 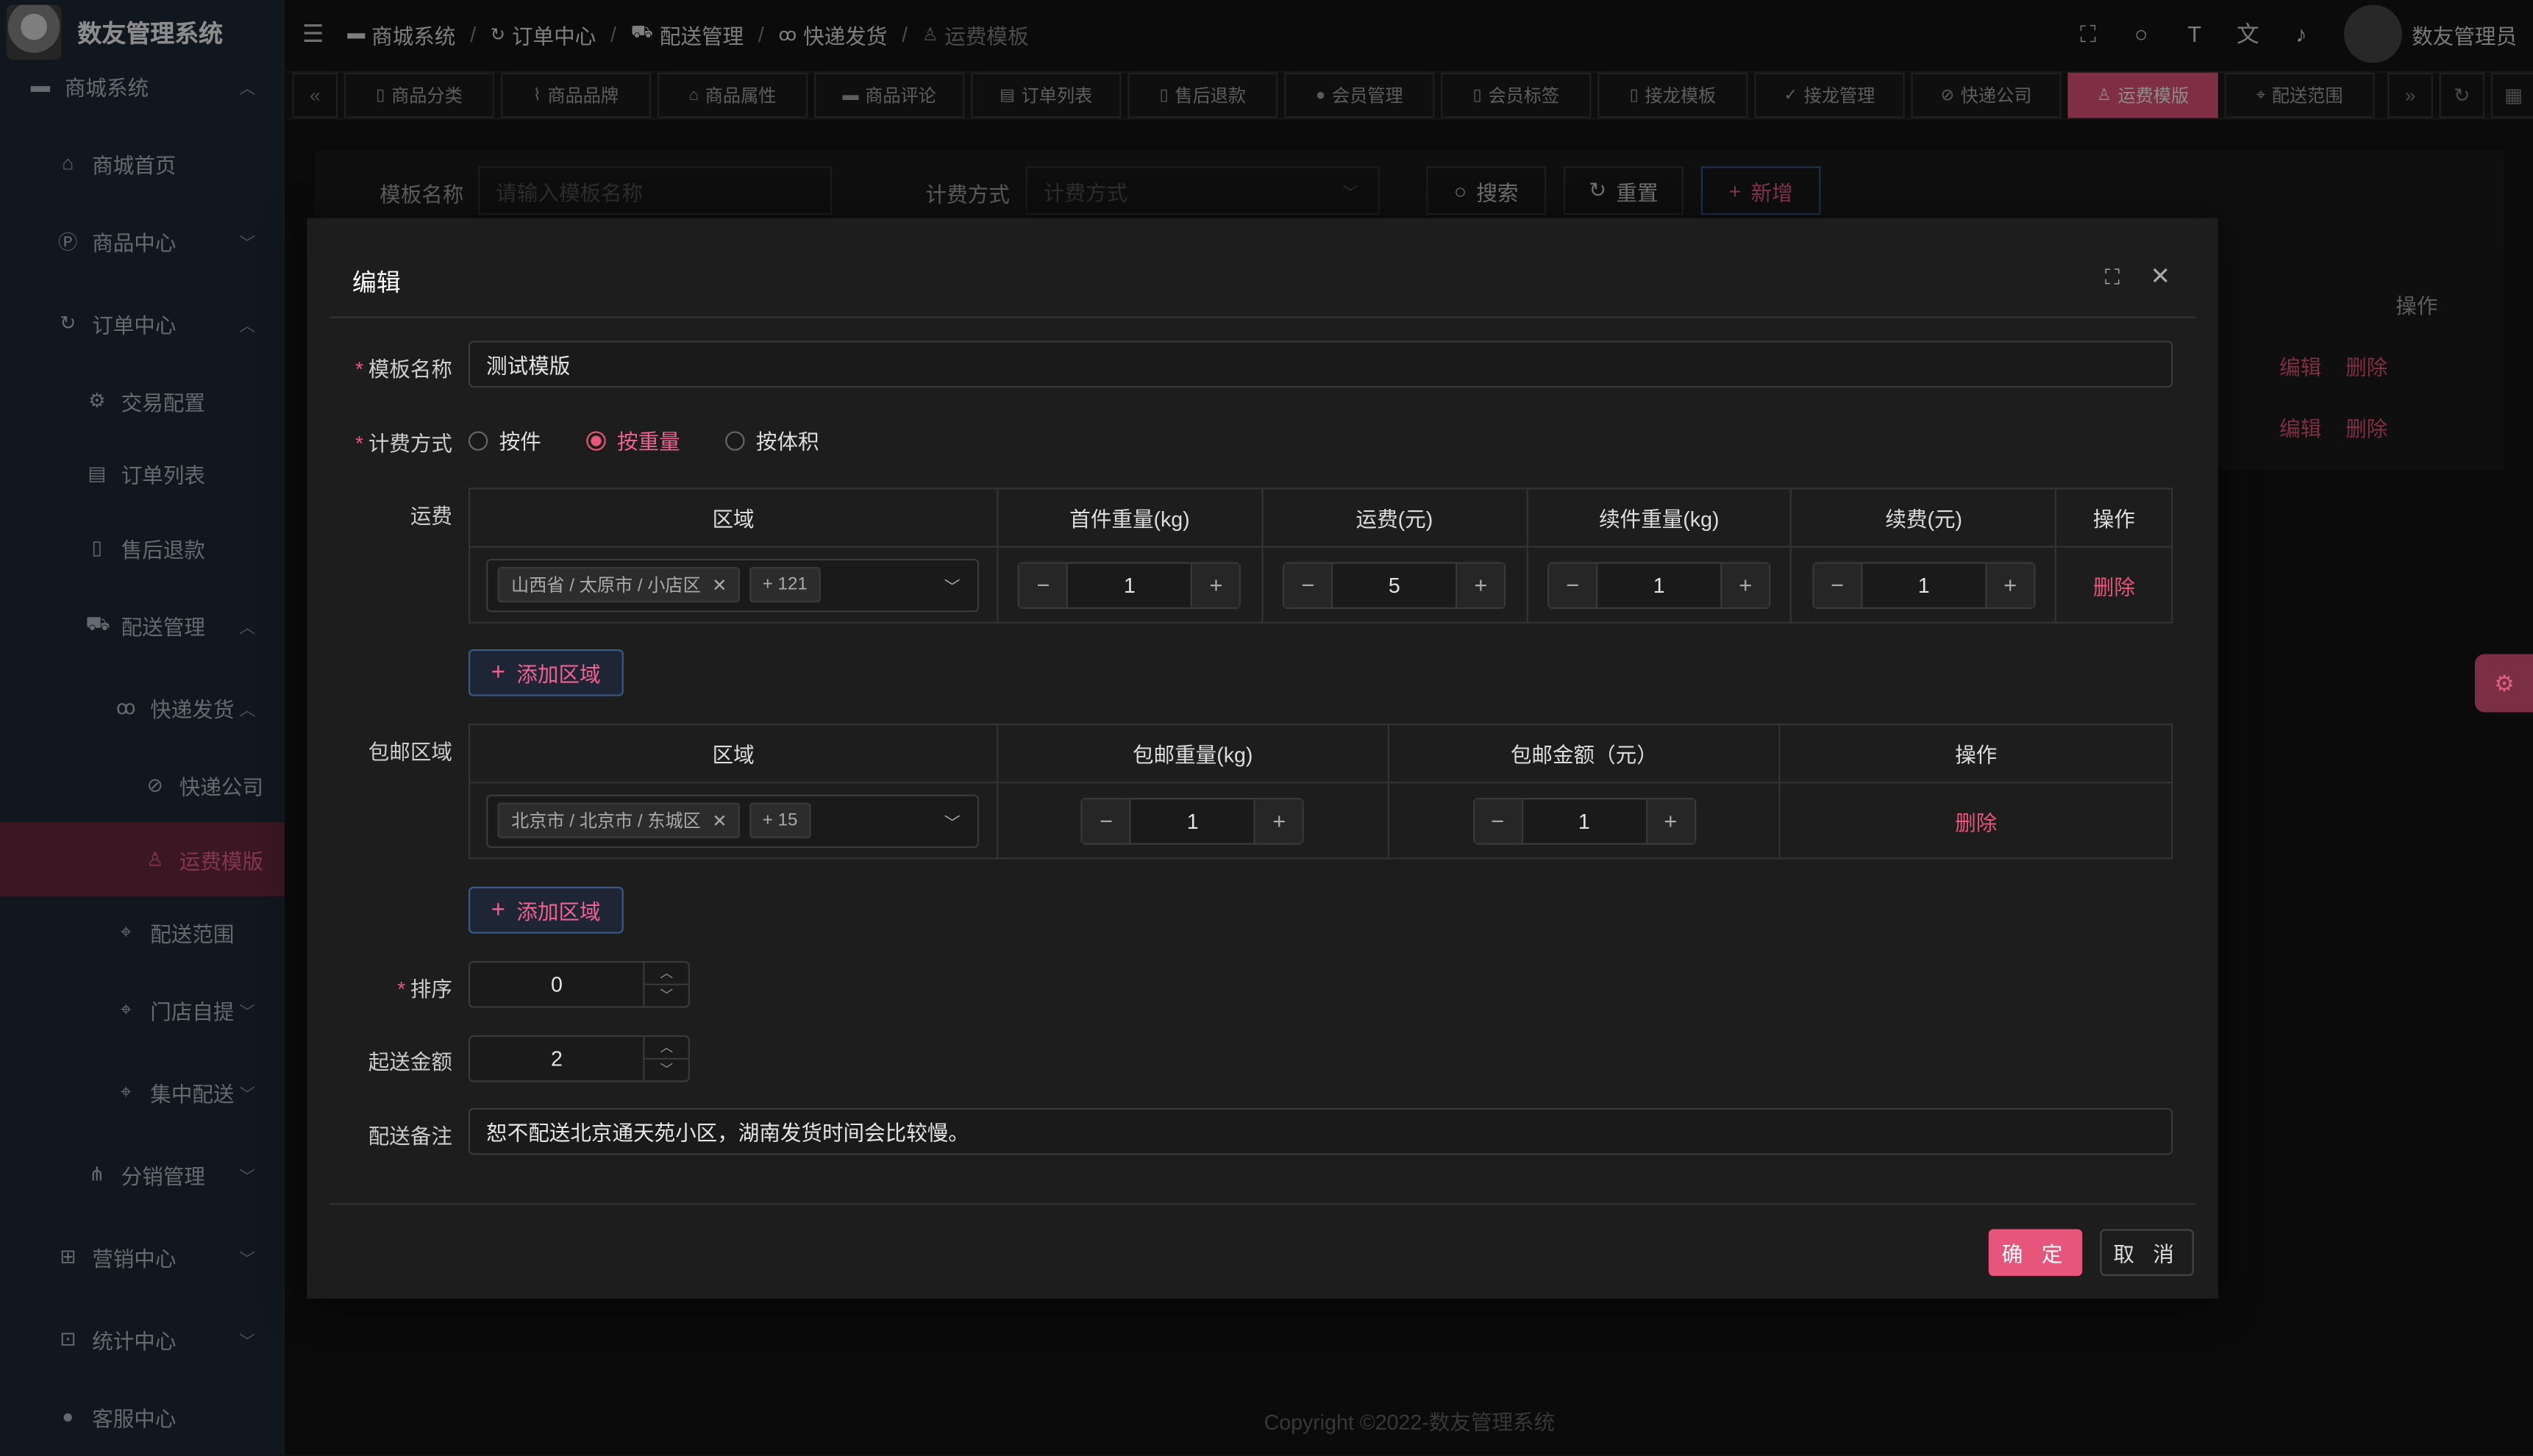 I want to click on remark-input: 恕不配送北京通天苑小区，湖南发货时间会比较慢。, so click(x=1320, y=1131).